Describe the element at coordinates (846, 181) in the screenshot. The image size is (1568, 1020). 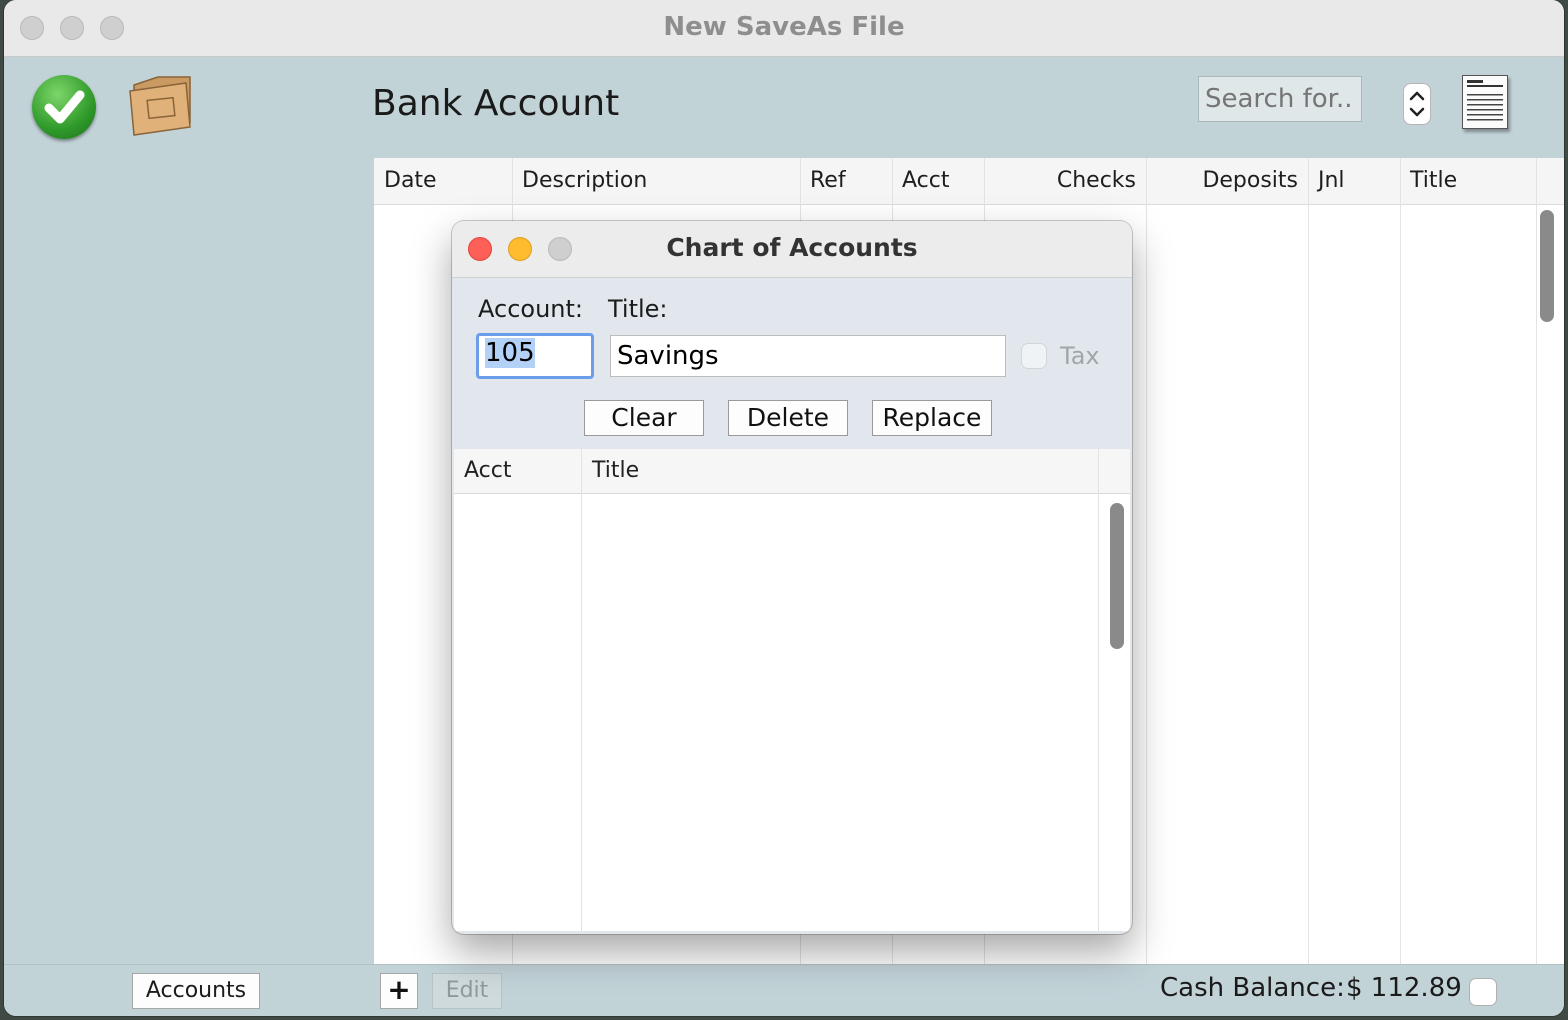
I see `column-header-ref: Ref` at that location.